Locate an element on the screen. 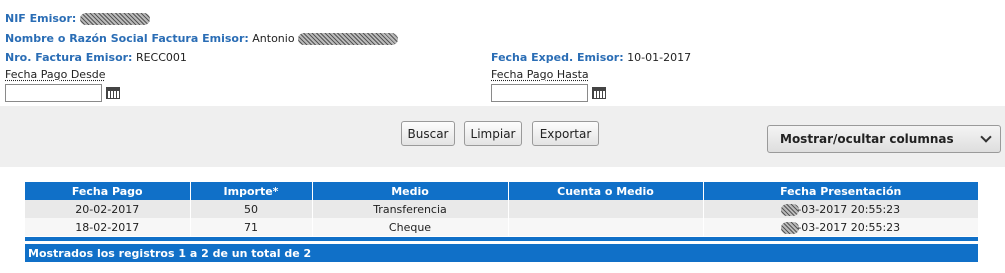 This screenshot has width=1005, height=273. col-importe: Importe* is located at coordinates (251, 191).